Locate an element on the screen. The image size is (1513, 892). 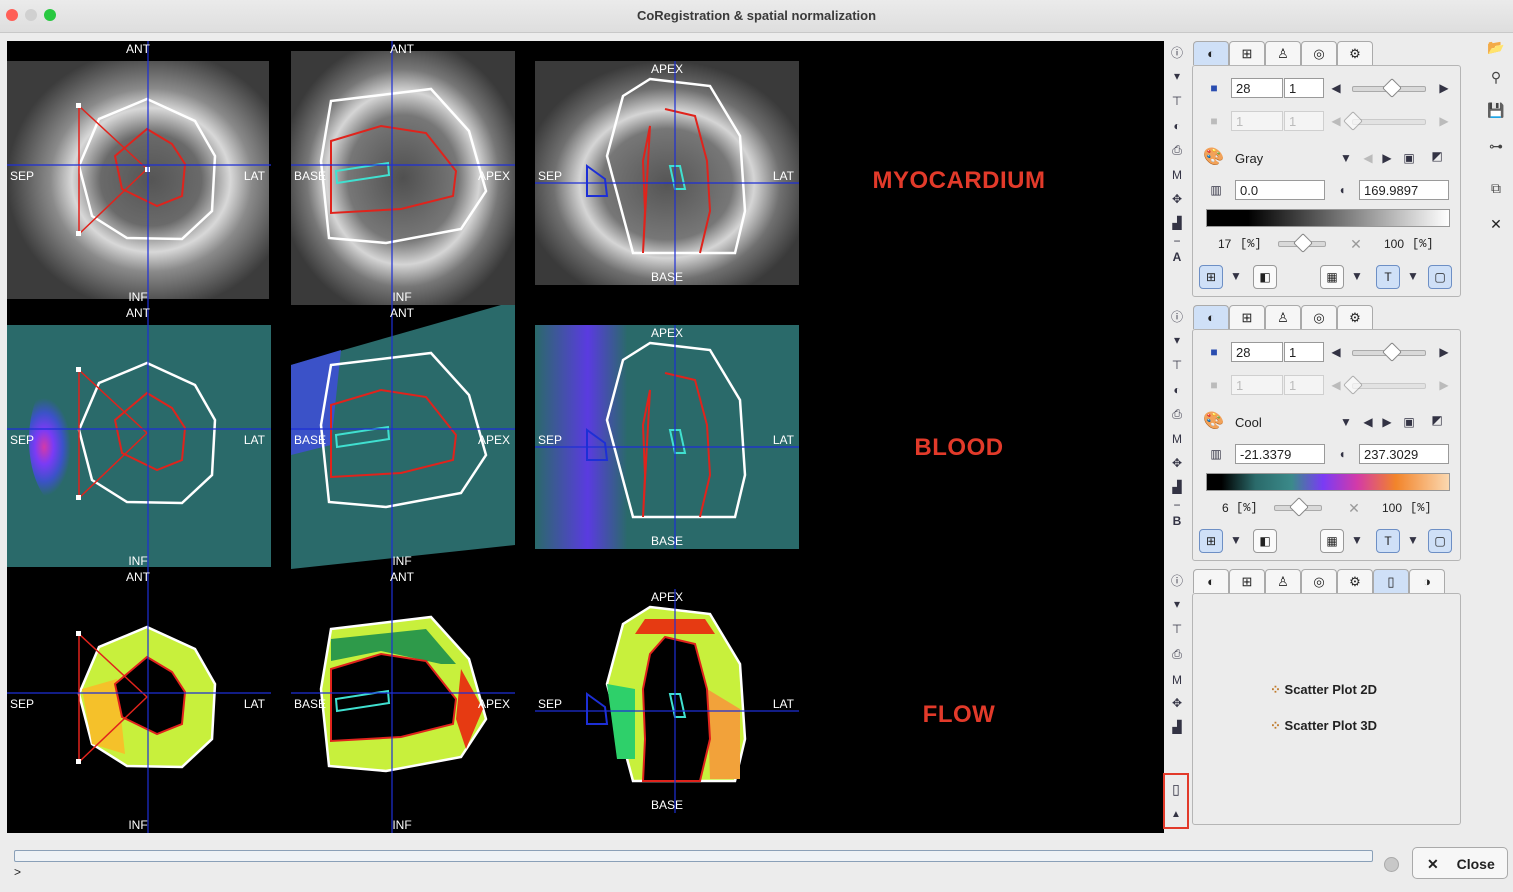
lut-select: Cool is located at coordinates (1248, 422).